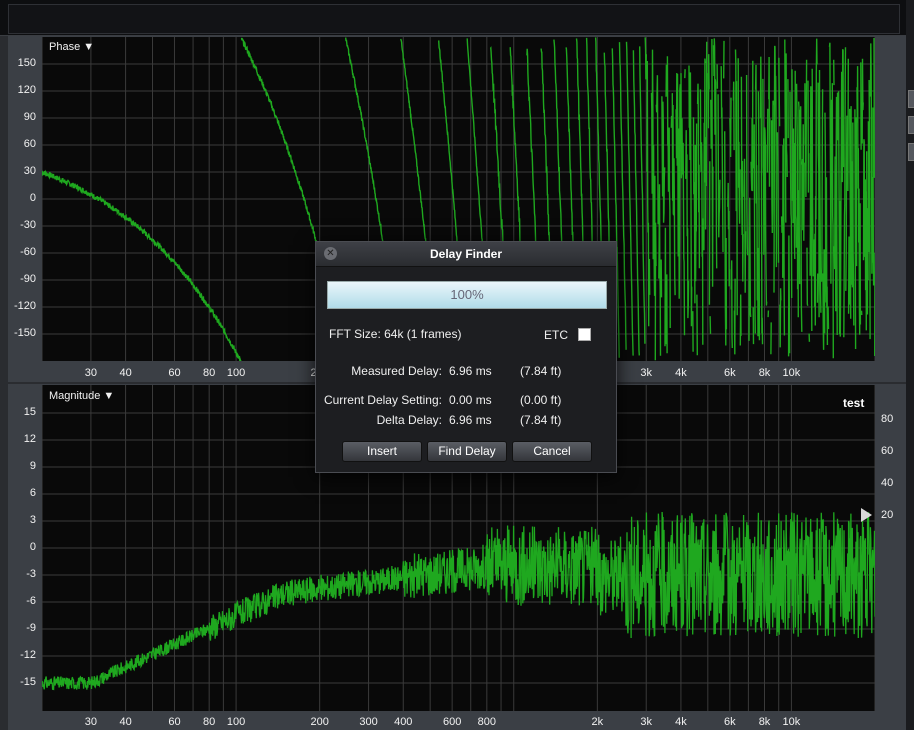 The width and height of the screenshot is (914, 730). Describe the element at coordinates (854, 403) in the screenshot. I see `trace-name-label: test` at that location.